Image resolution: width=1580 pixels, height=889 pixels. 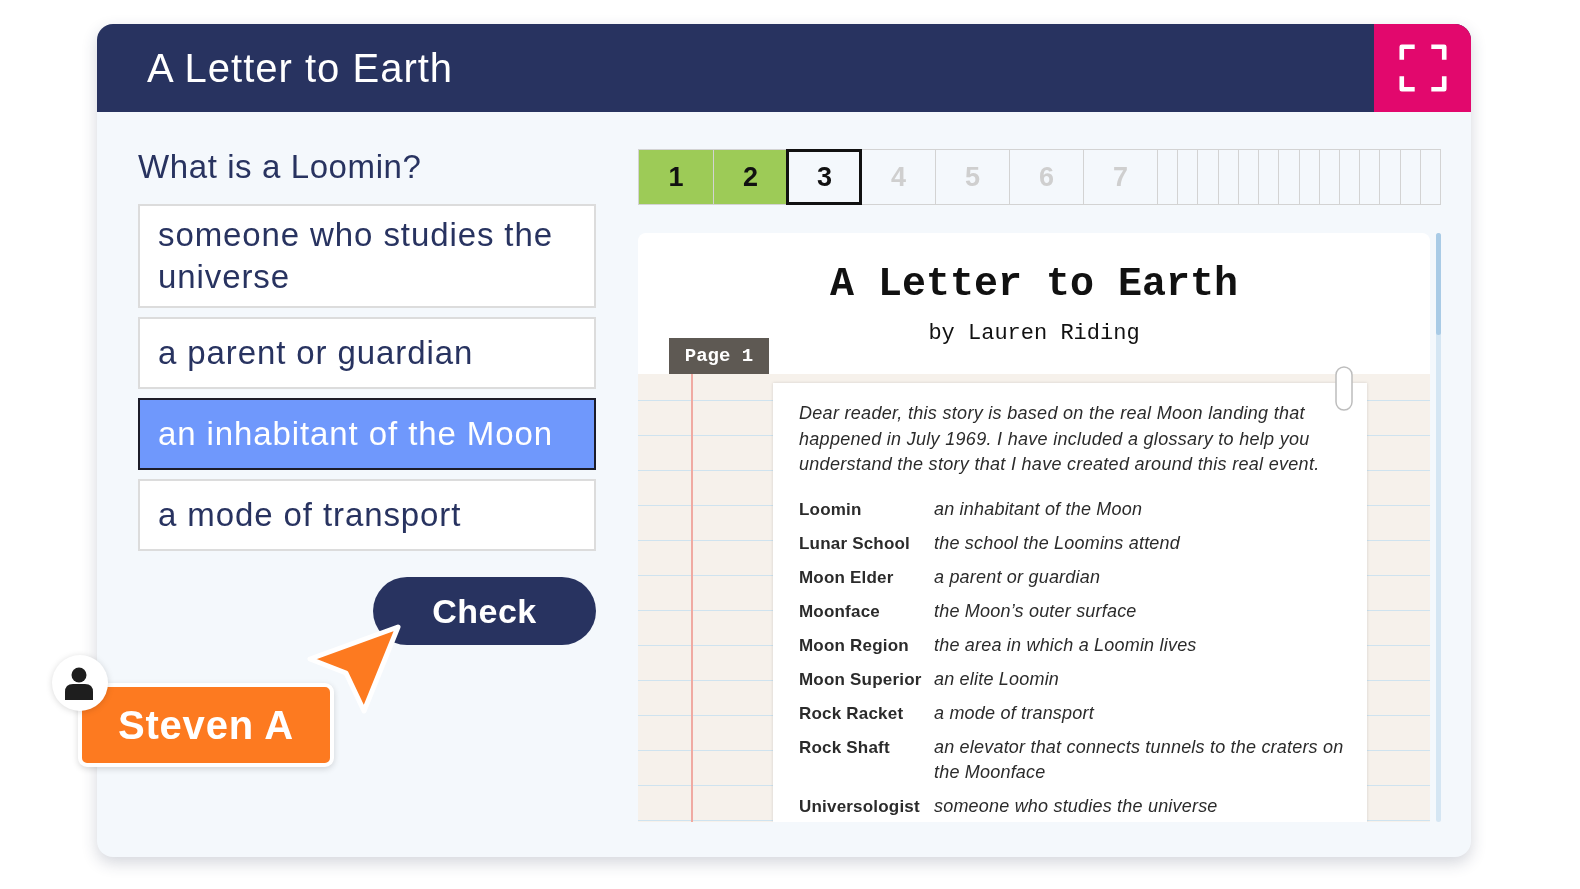 What do you see at coordinates (1017, 577) in the screenshot?
I see `glossary-definition: a parent or guardian` at bounding box center [1017, 577].